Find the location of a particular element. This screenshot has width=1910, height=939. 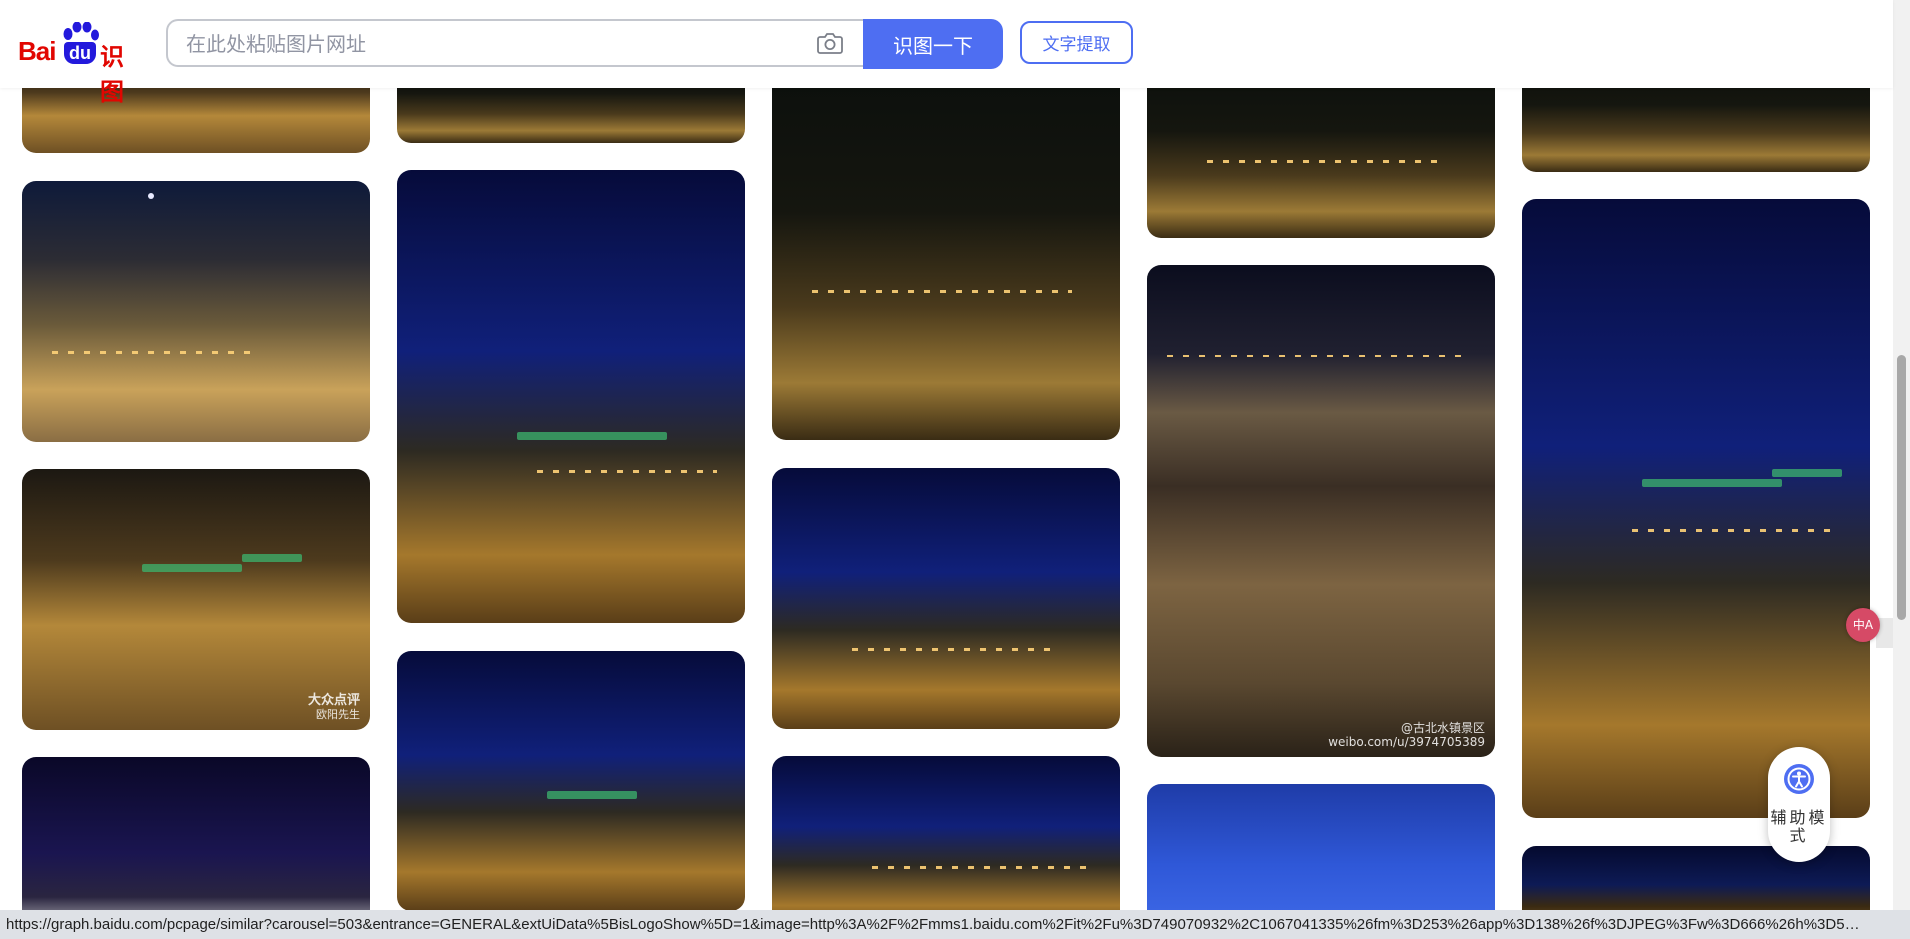

top-header: Bai du 识图 识图一下 文字提取 is located at coordinates (946, 53).